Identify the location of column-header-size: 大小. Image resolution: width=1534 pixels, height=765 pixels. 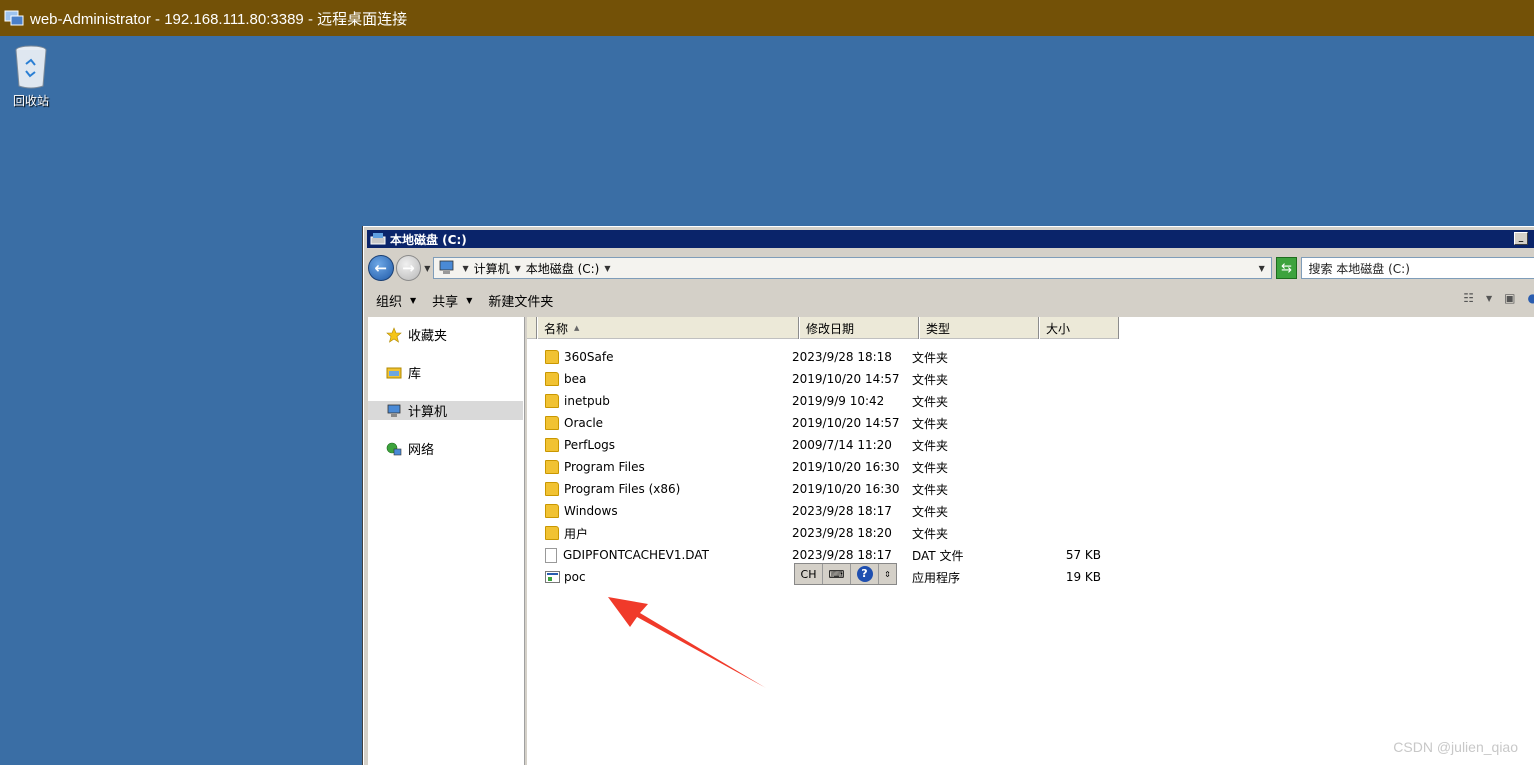
(1079, 328).